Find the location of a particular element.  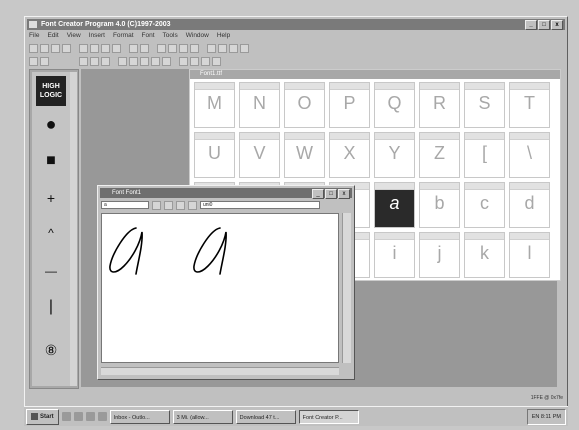

glyph-cell: Q is located at coordinates (394, 105).